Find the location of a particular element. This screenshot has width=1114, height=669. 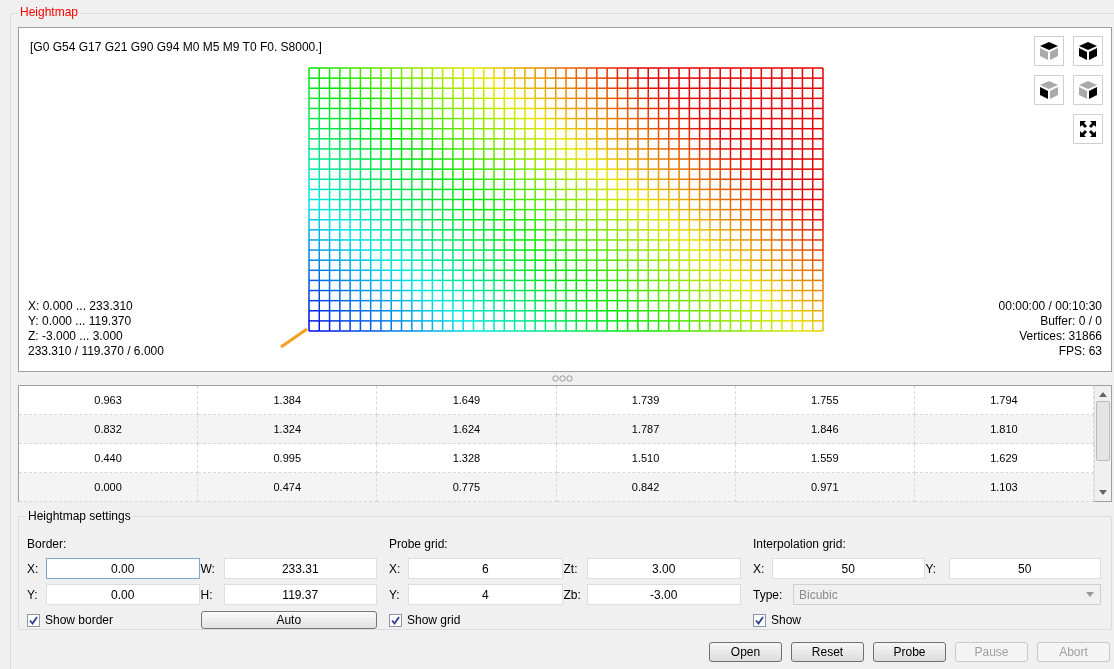

status-text: Vertices: 31866 is located at coordinates (1060, 336).